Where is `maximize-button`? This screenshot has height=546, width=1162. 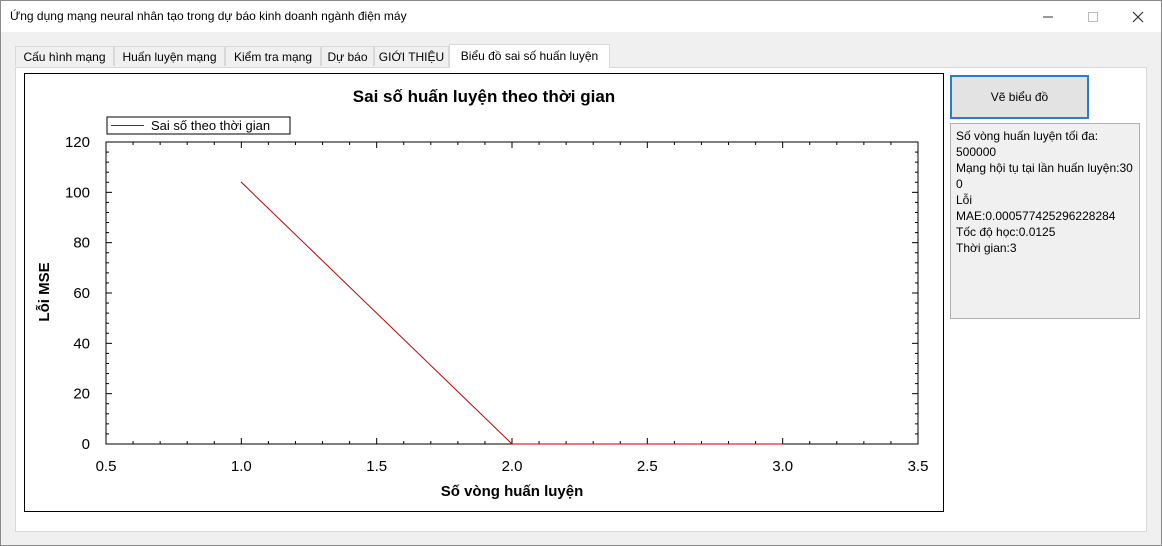 maximize-button is located at coordinates (1093, 16).